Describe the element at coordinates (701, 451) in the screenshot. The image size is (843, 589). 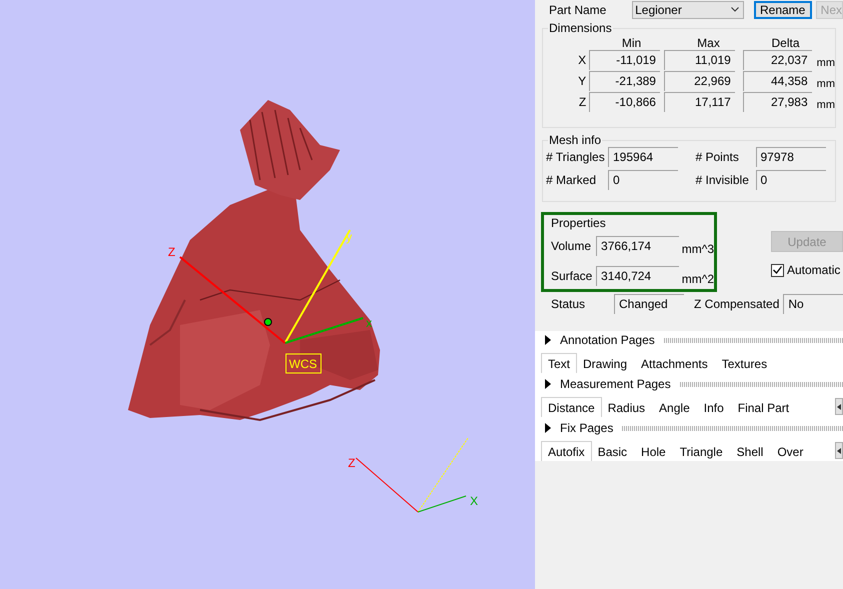
I see `page-tab: Triangle` at that location.